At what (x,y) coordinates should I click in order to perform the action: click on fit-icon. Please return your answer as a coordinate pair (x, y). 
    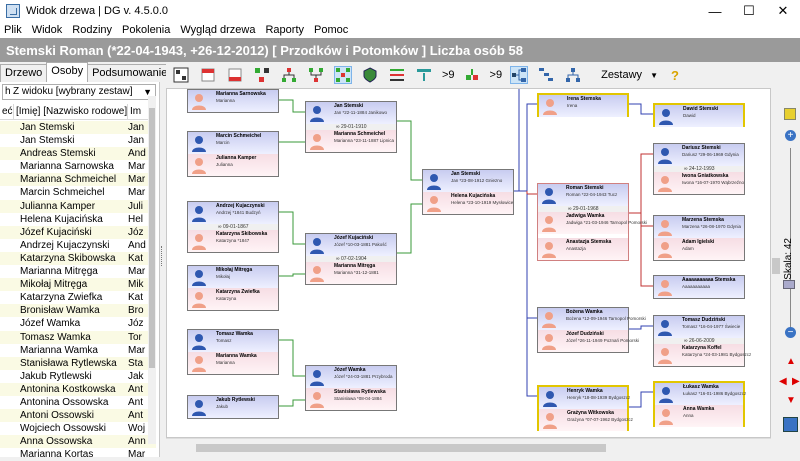
    Looking at the image, I should click on (790, 114).